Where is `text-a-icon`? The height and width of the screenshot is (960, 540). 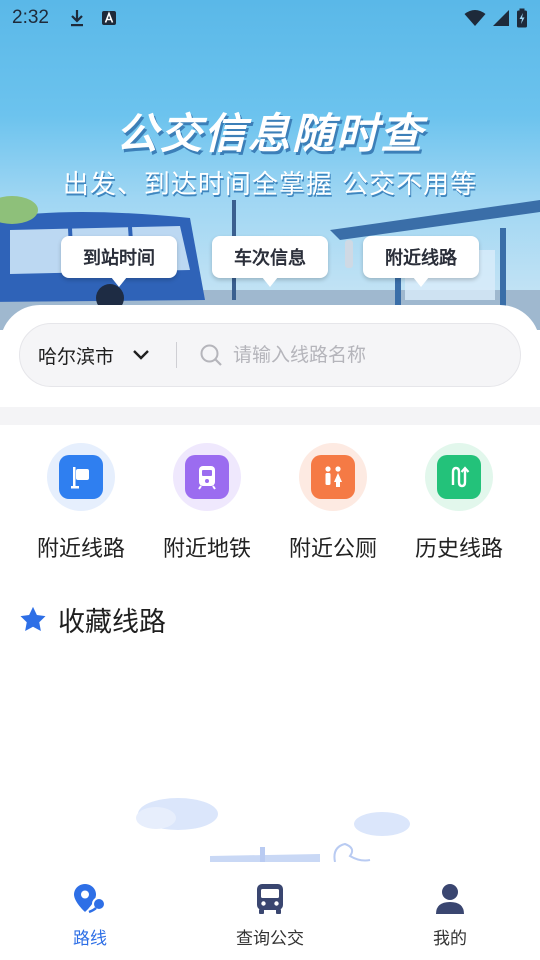 text-a-icon is located at coordinates (108, 18).